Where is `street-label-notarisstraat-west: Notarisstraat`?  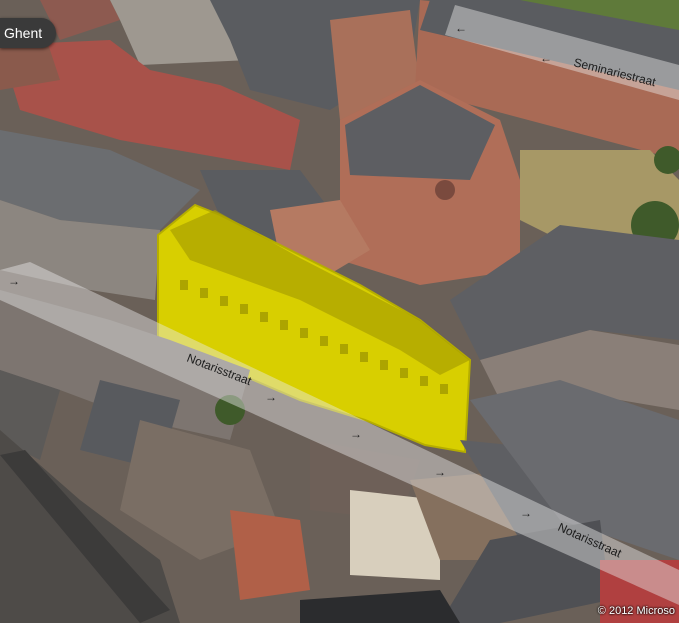 street-label-notarisstraat-west: Notarisstraat is located at coordinates (219, 370).